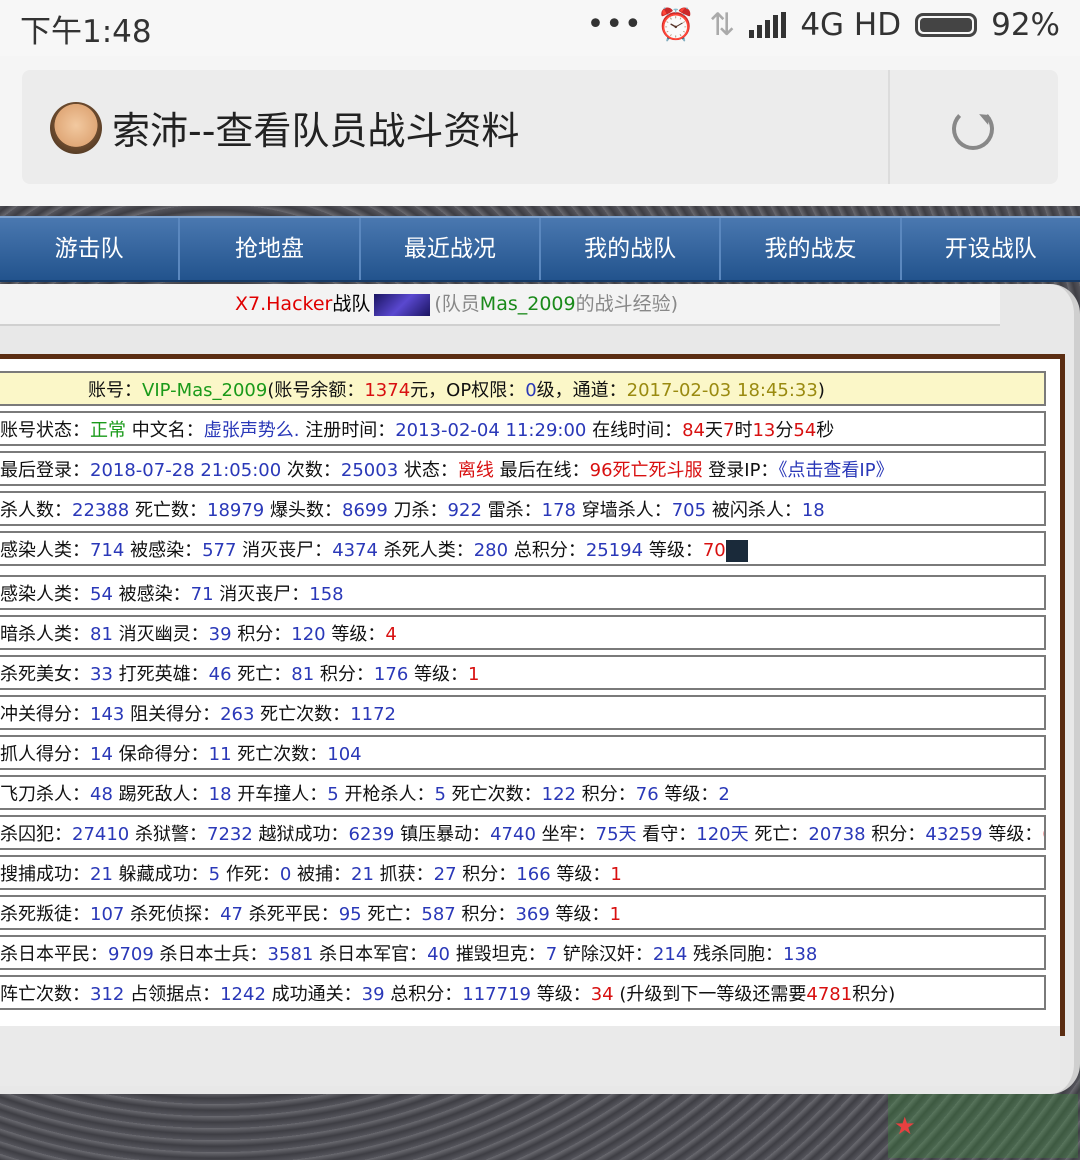  Describe the element at coordinates (300, 834) in the screenshot. I see `stat-label: 越狱成功：` at that location.